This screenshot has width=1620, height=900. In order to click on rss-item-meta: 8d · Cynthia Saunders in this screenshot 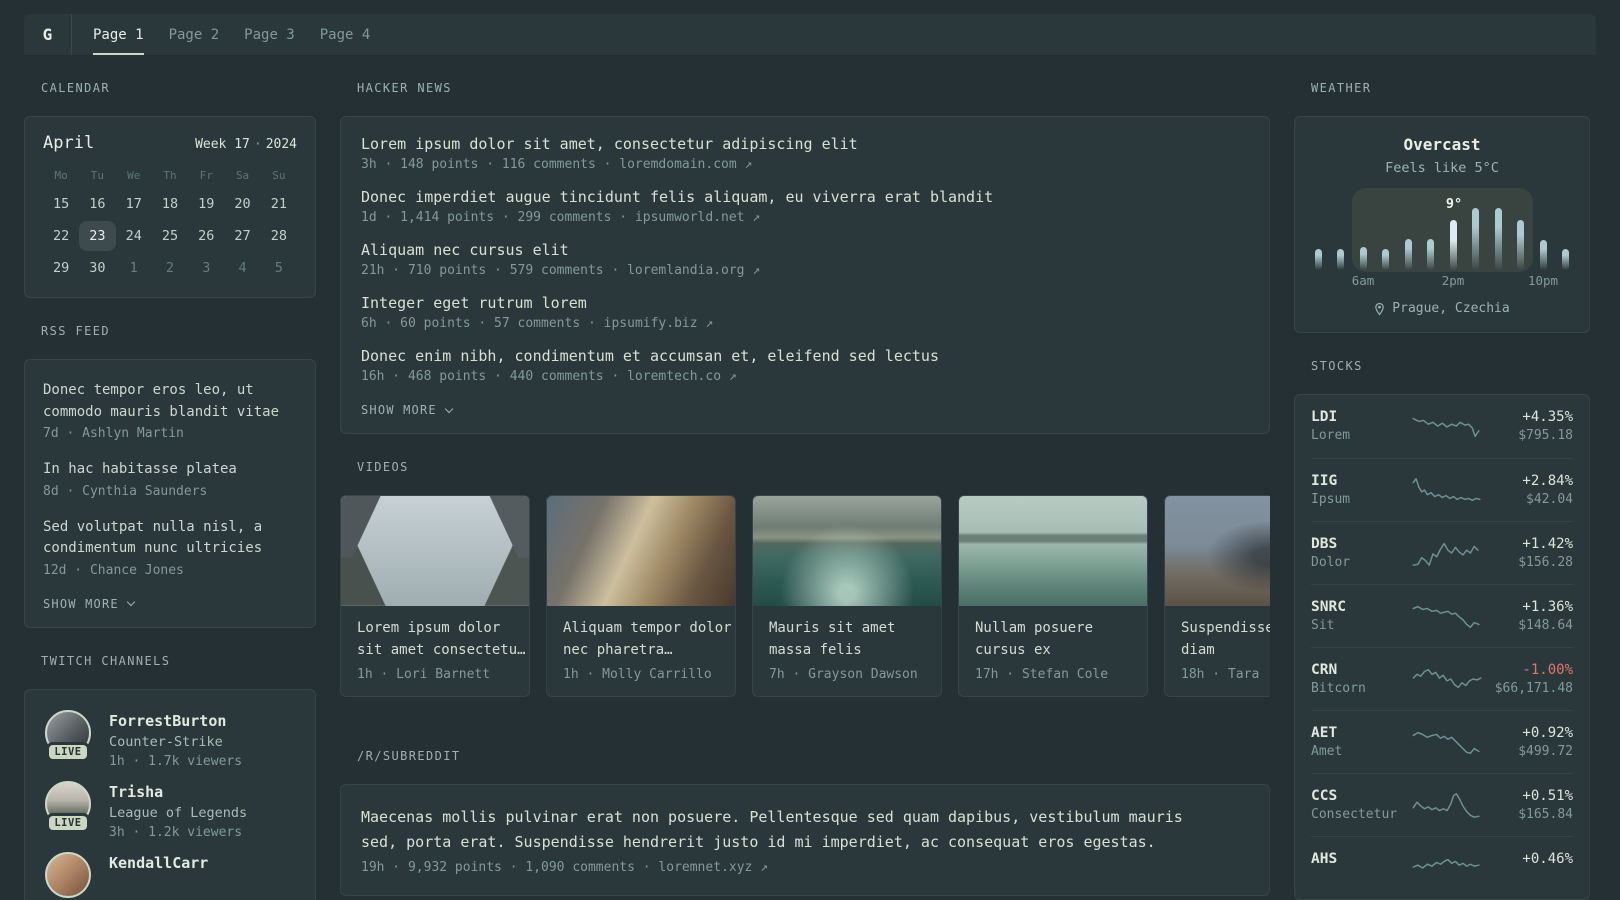, I will do `click(125, 491)`.